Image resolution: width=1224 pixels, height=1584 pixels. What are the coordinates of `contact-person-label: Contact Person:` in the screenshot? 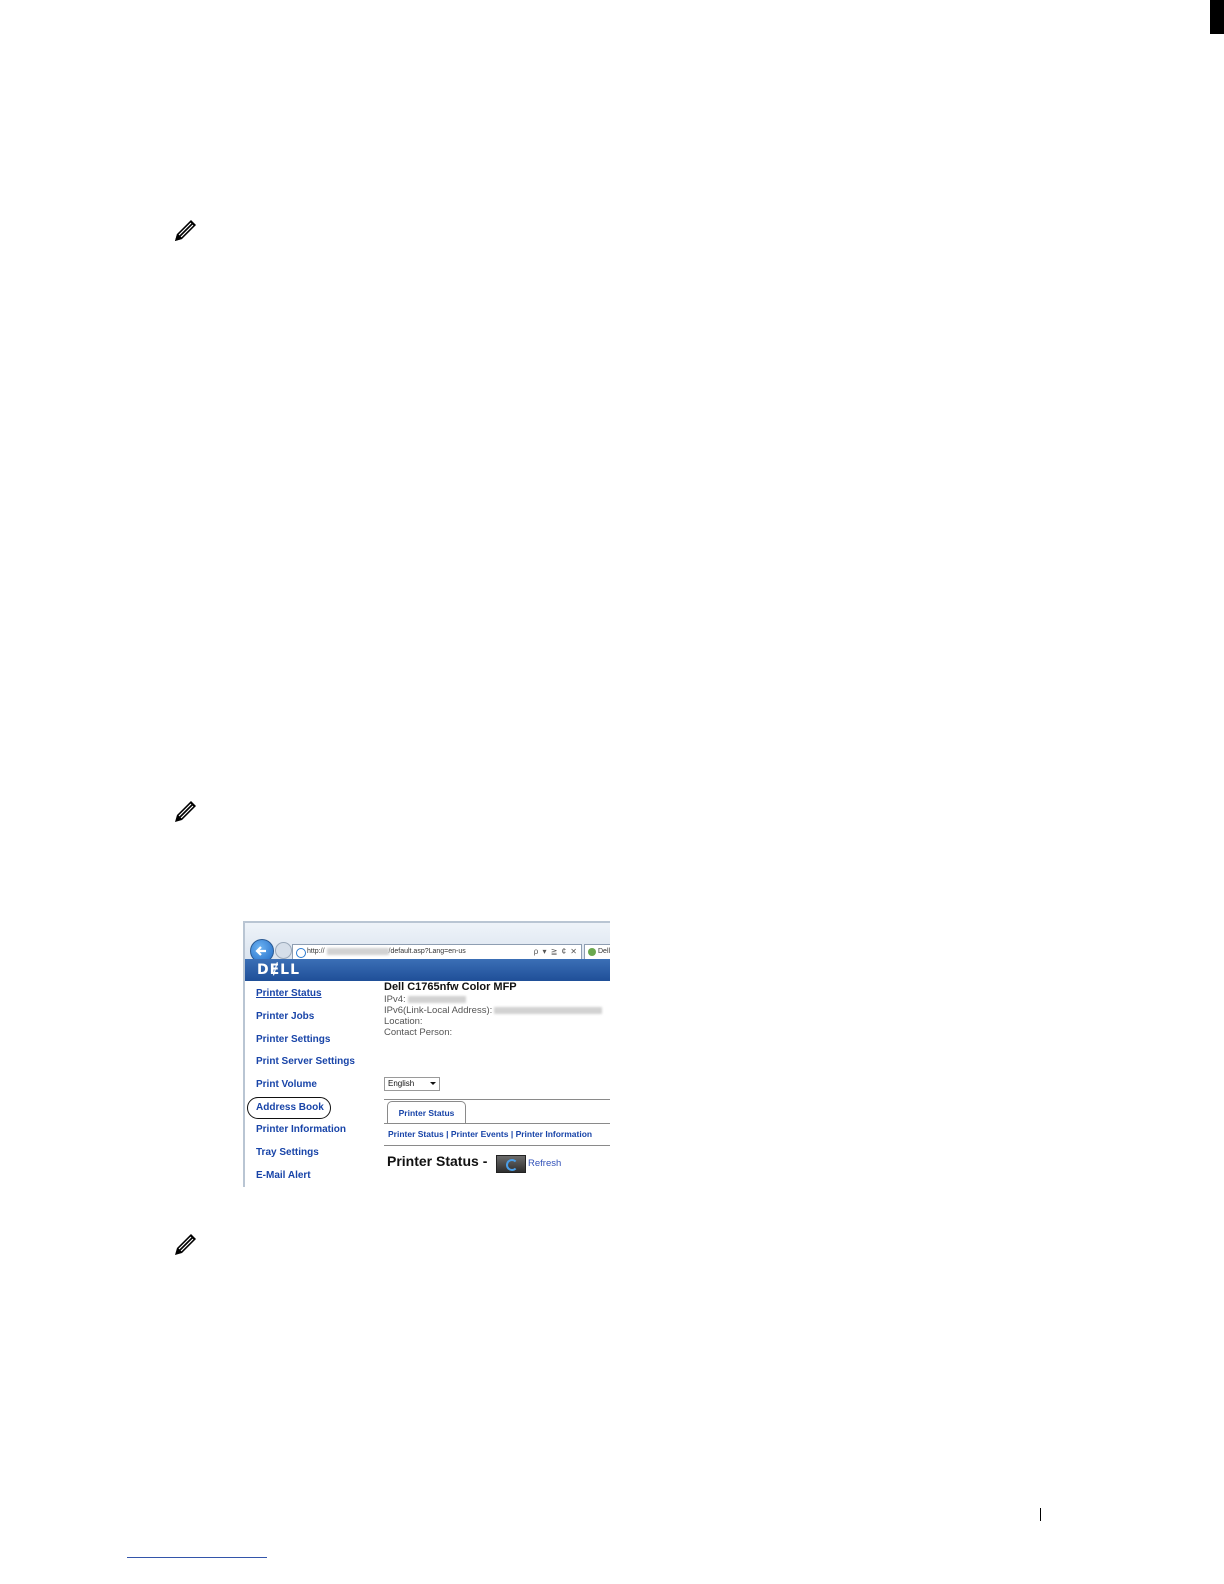 It's located at (418, 1032).